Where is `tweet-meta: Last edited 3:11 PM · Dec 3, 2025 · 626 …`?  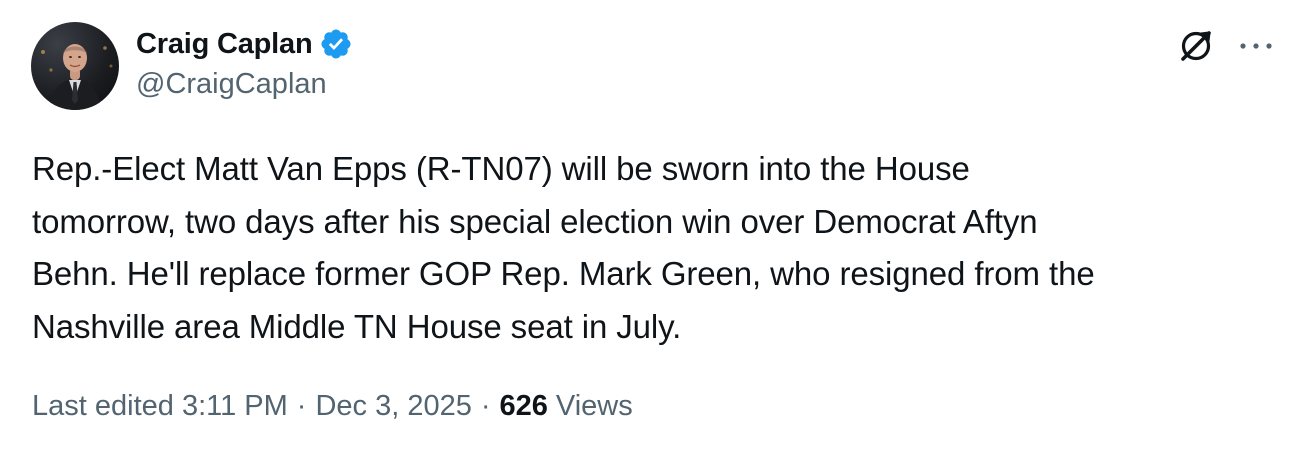 tweet-meta: Last edited 3:11 PM · Dec 3, 2025 · 626 … is located at coordinates (332, 406).